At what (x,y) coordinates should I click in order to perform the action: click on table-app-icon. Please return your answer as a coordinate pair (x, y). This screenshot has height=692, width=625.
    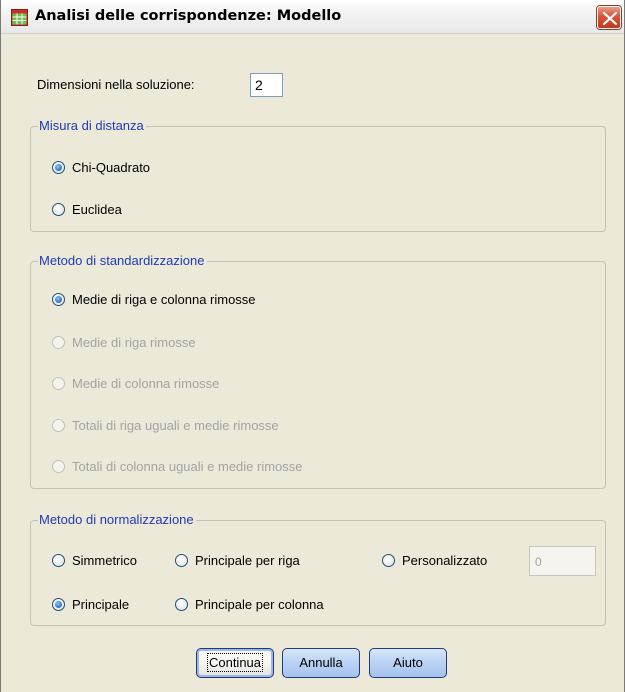
    Looking at the image, I should click on (19, 17).